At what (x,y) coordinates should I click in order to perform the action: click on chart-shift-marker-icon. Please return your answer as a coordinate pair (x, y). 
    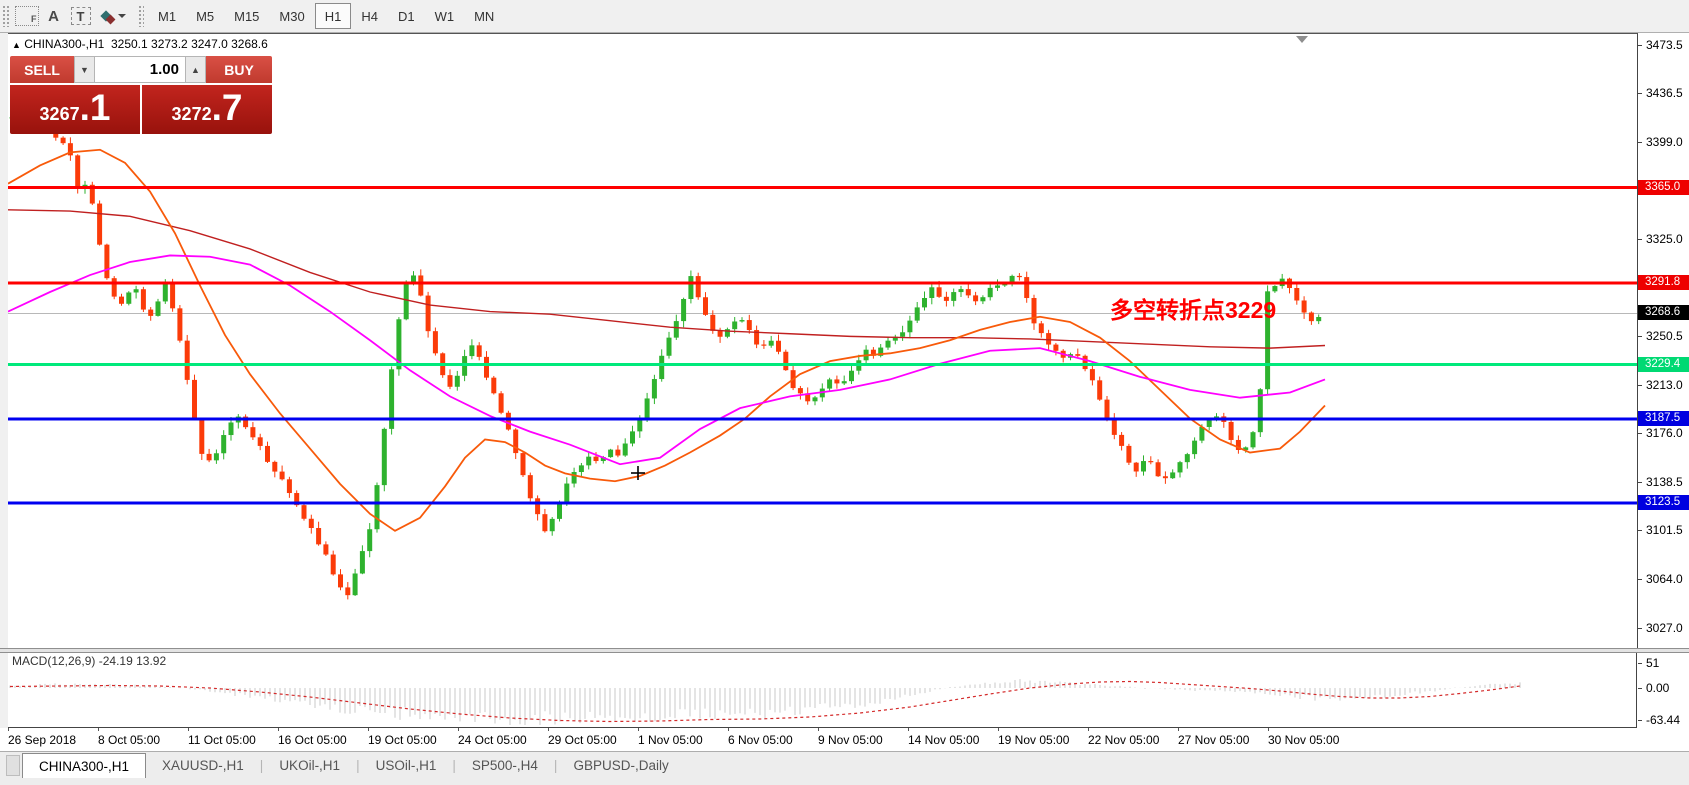
    Looking at the image, I should click on (1302, 39).